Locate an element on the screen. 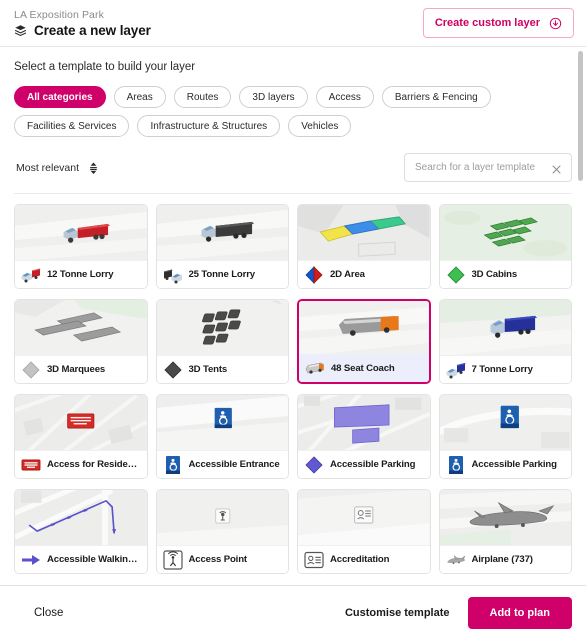  template-card: Access Point is located at coordinates (222, 531).